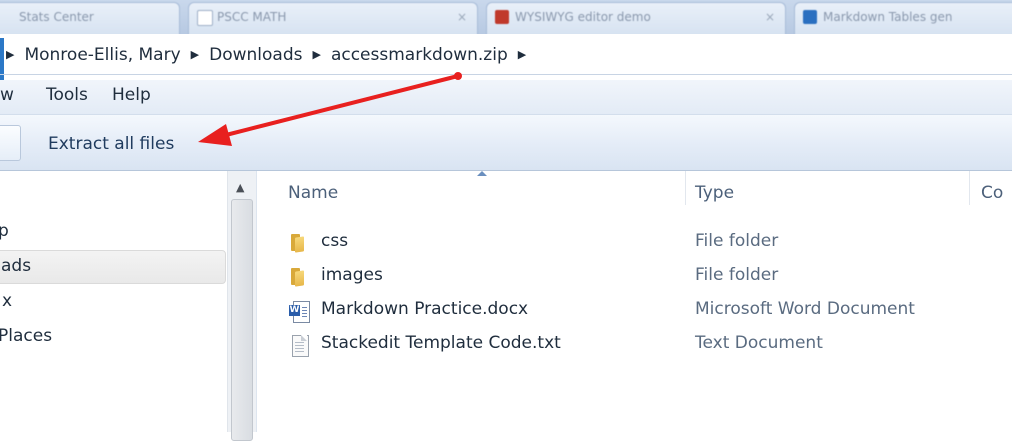  Describe the element at coordinates (352, 275) in the screenshot. I see `file-name: images` at that location.